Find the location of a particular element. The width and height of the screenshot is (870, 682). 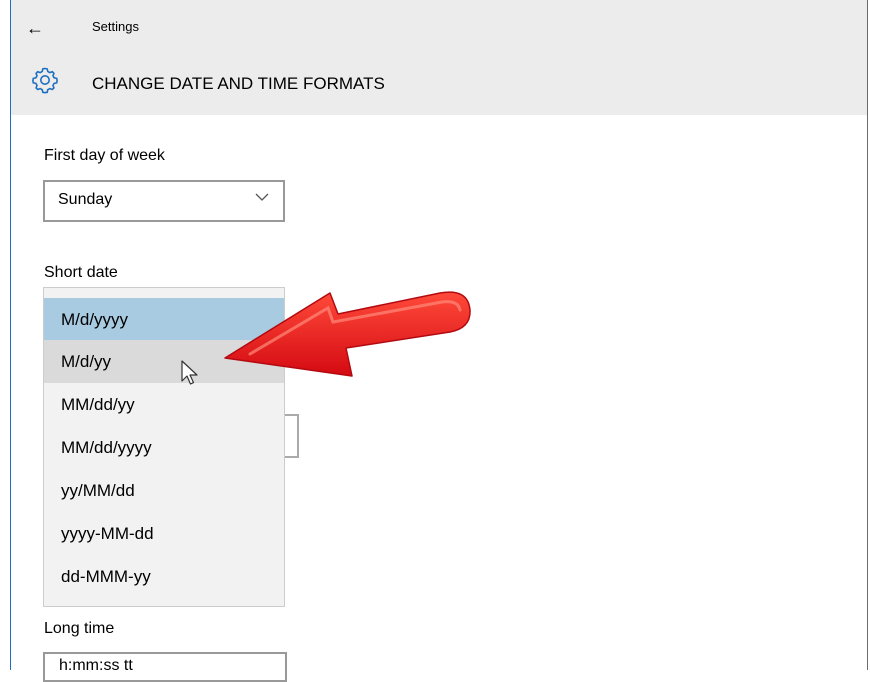

list-item: MM/dd/yyyy is located at coordinates (164, 447).